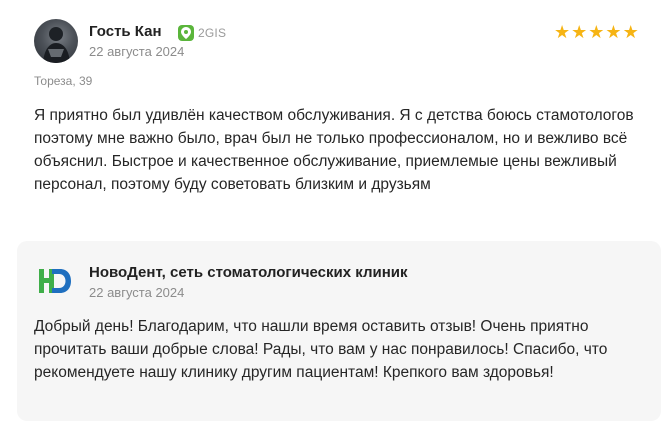 The image size is (672, 421). I want to click on avatar, so click(56, 41).